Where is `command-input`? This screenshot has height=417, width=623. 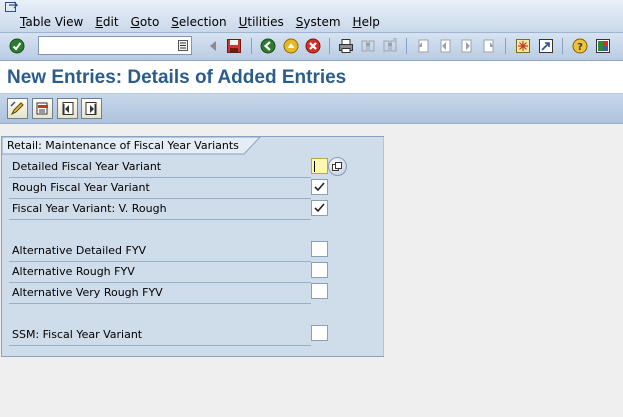
command-input is located at coordinates (108, 44).